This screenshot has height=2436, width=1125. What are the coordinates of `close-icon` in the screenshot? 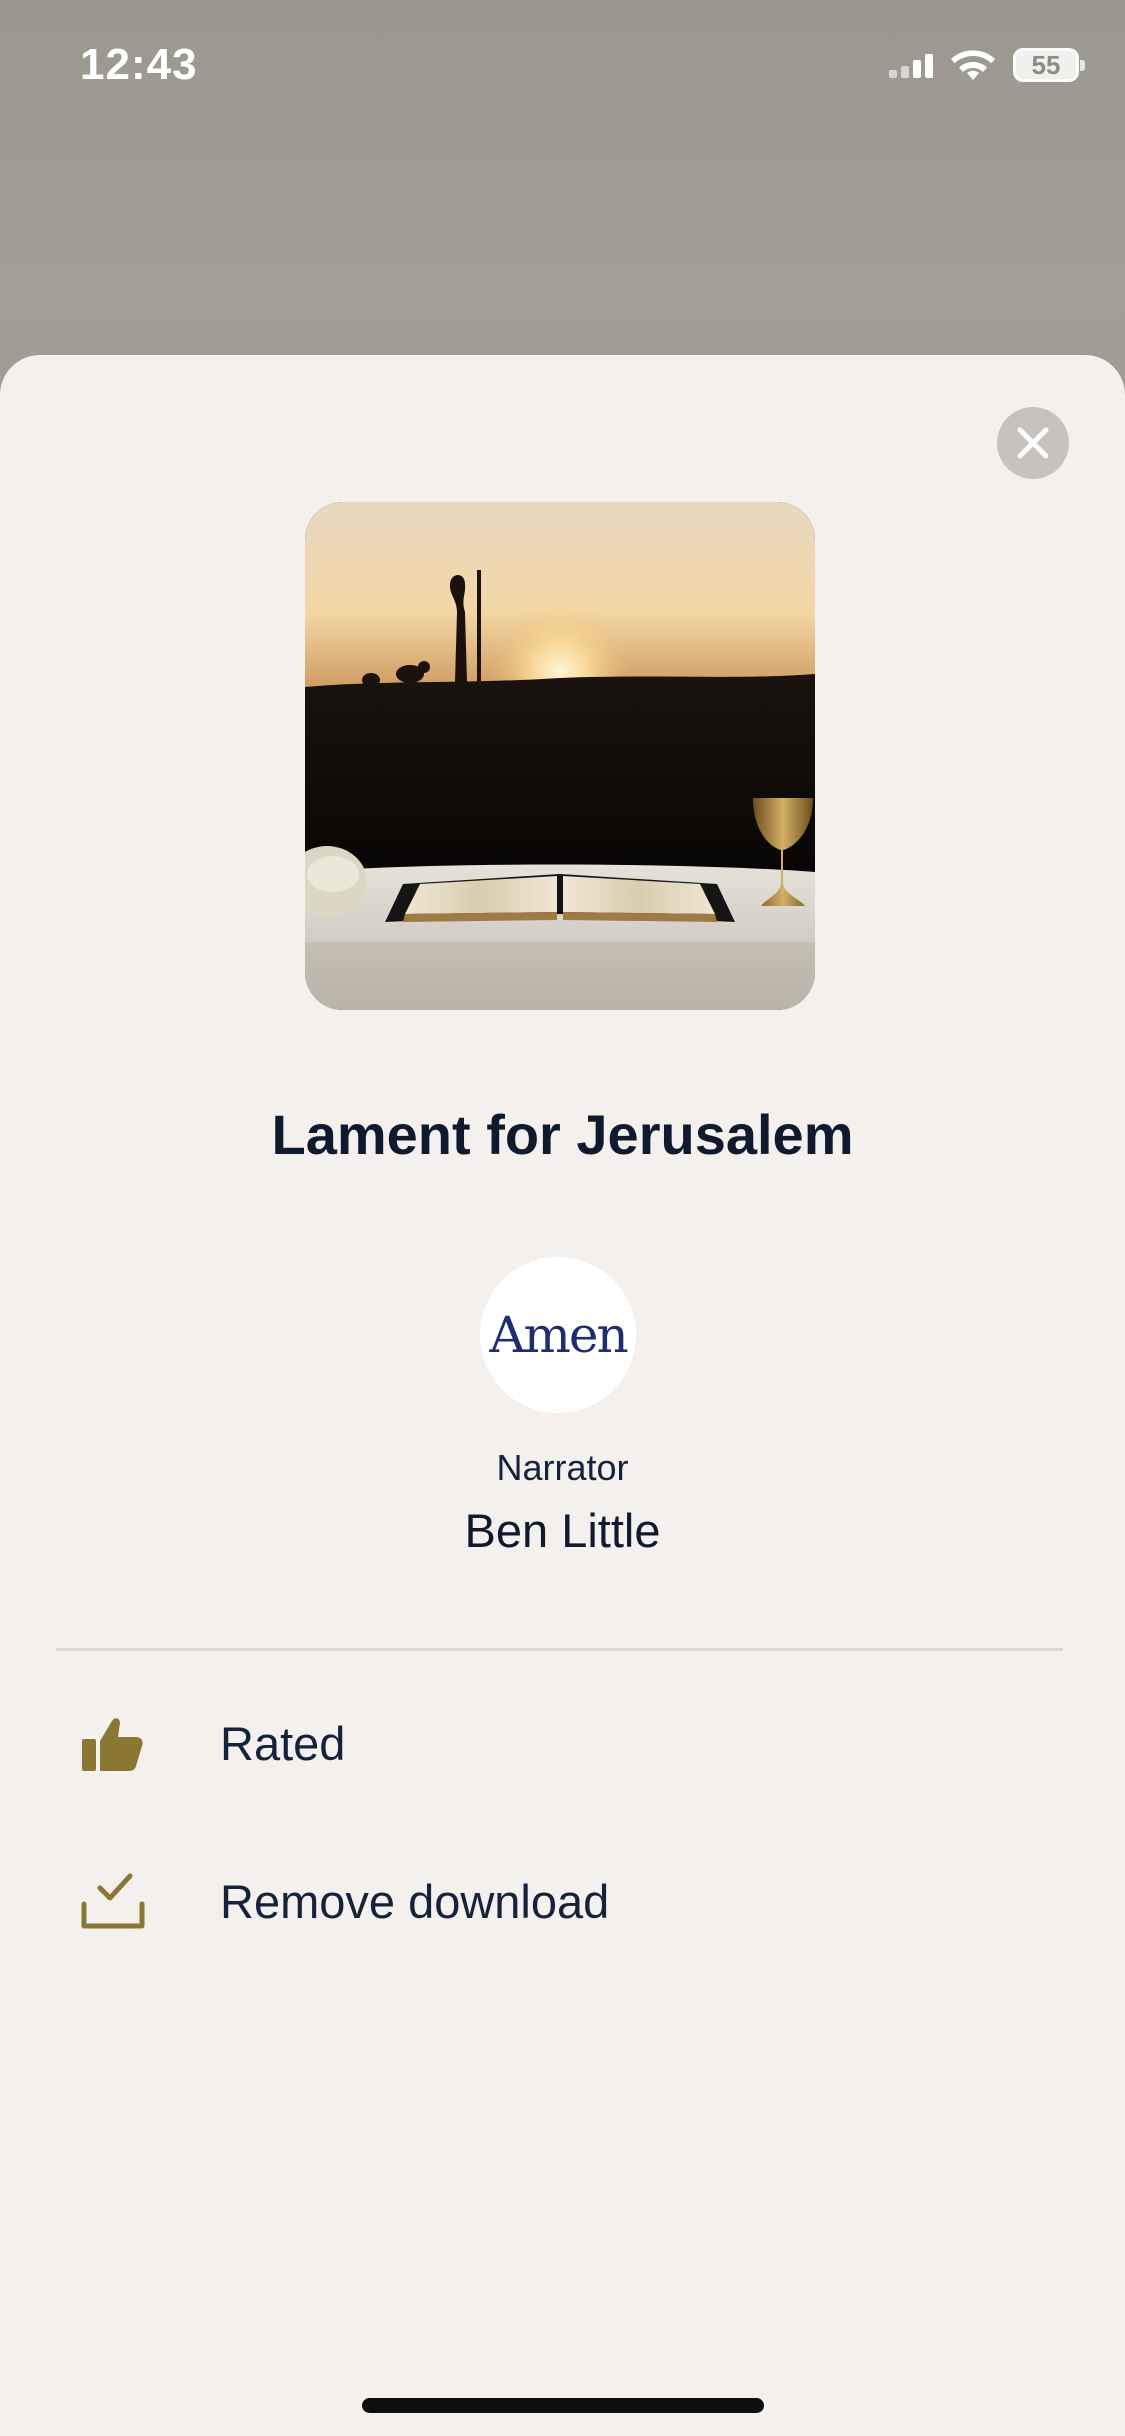 It's located at (1033, 443).